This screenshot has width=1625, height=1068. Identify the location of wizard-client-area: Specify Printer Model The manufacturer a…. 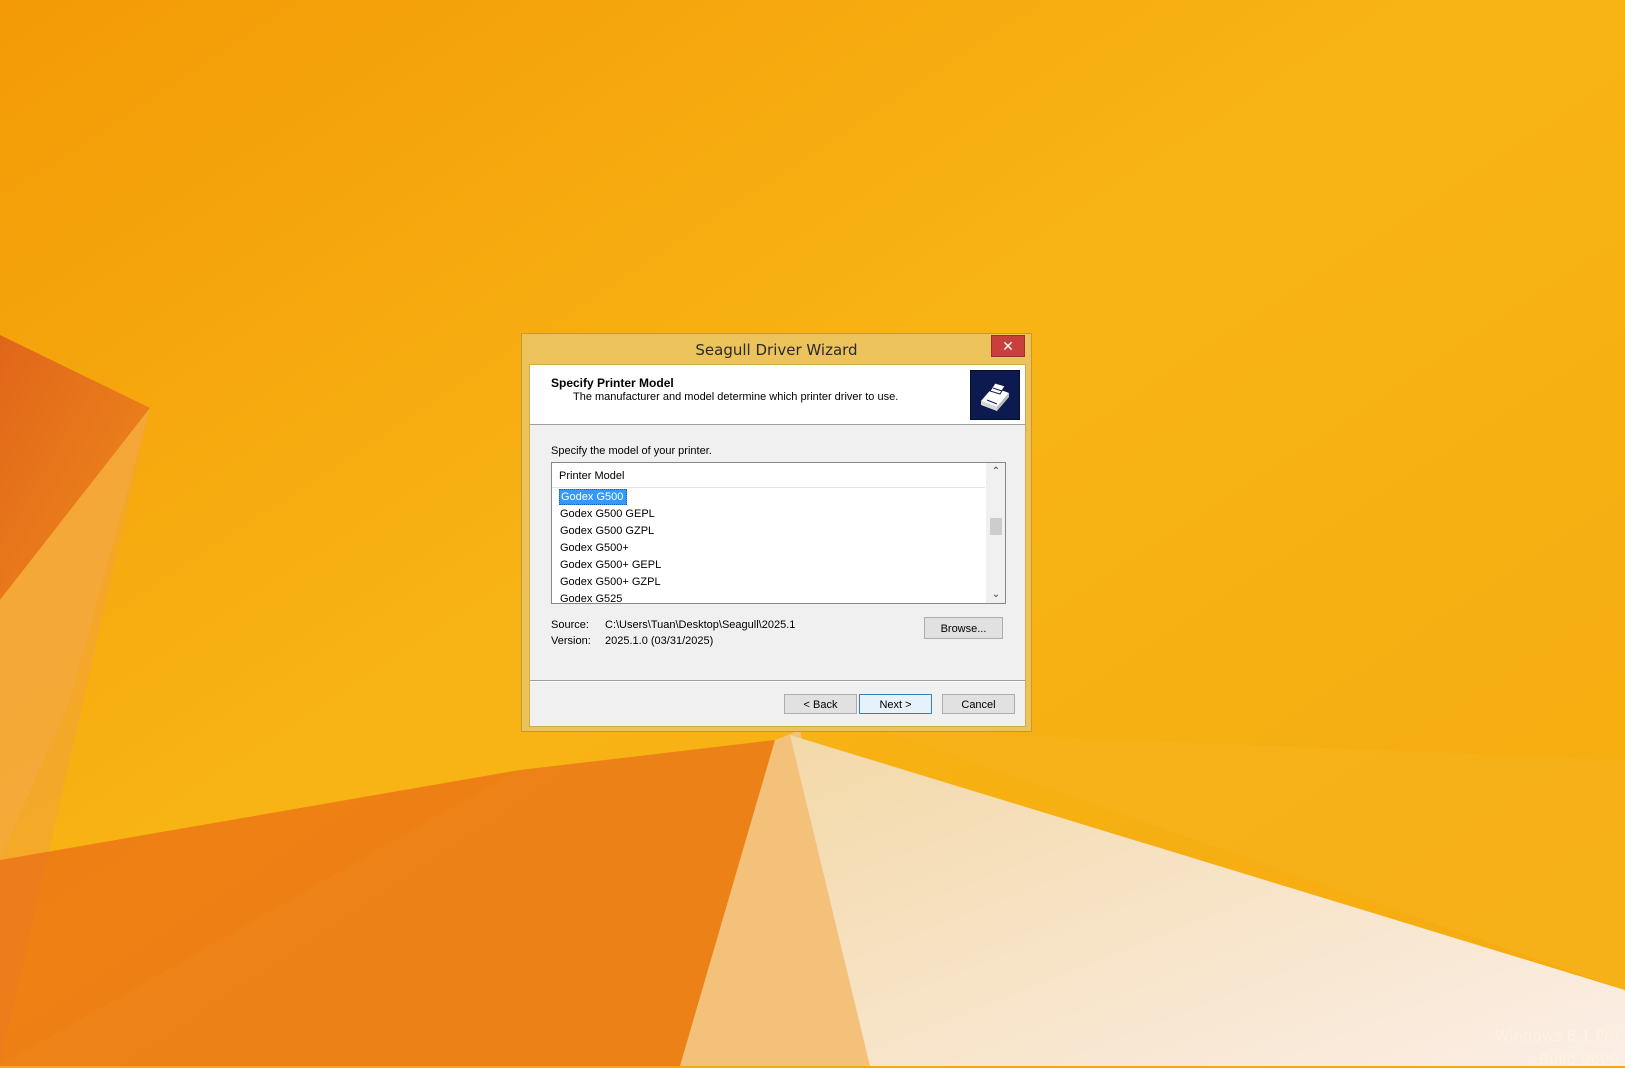
(777, 545).